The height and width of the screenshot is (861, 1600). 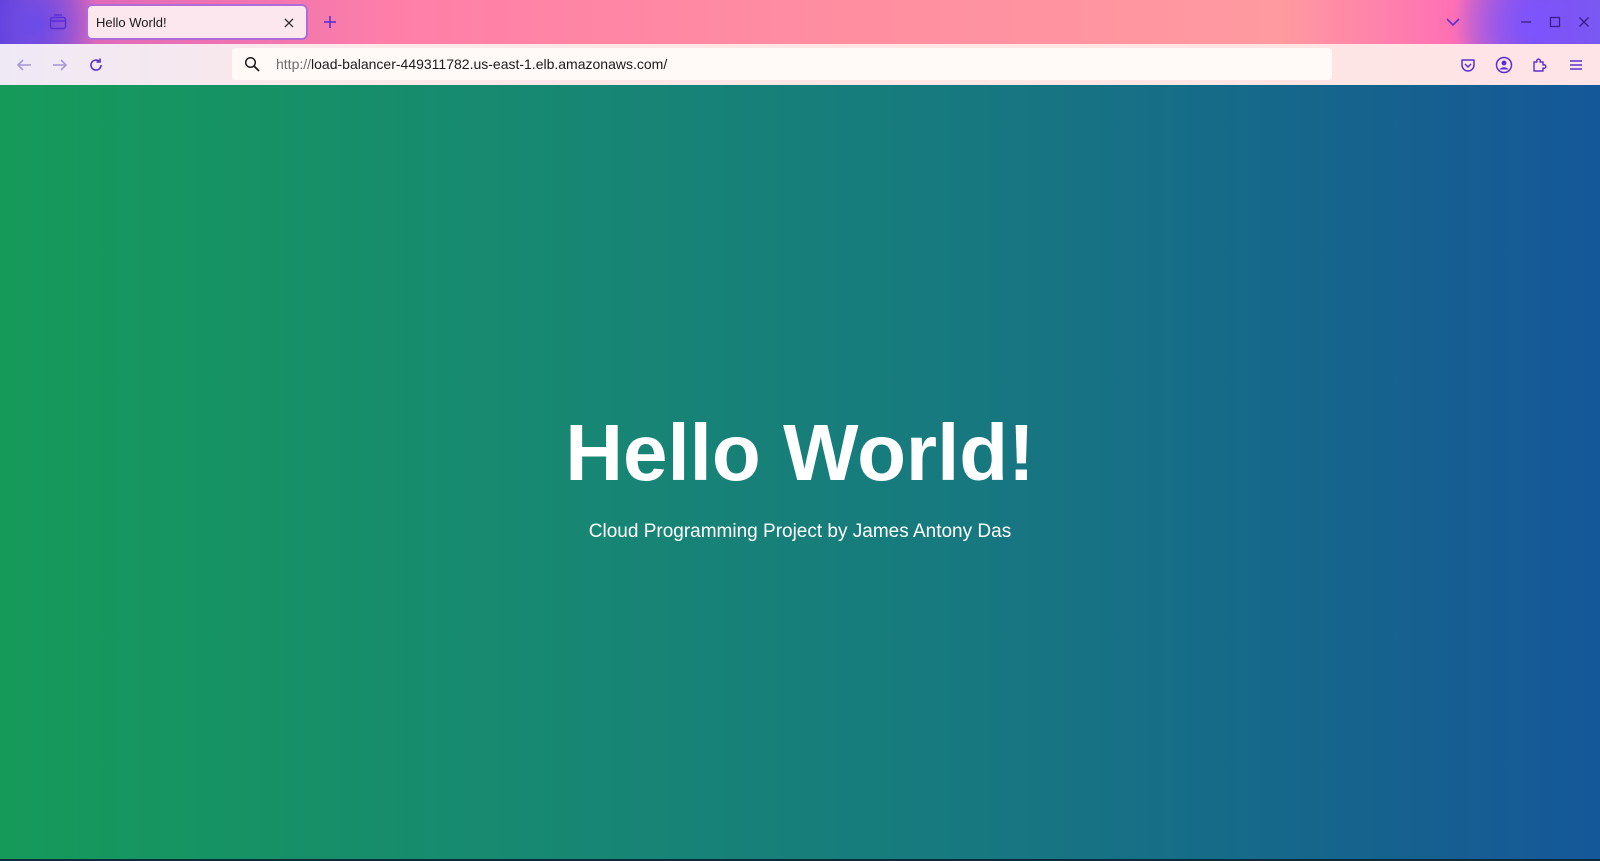 I want to click on url-scheme: http://, so click(x=294, y=64).